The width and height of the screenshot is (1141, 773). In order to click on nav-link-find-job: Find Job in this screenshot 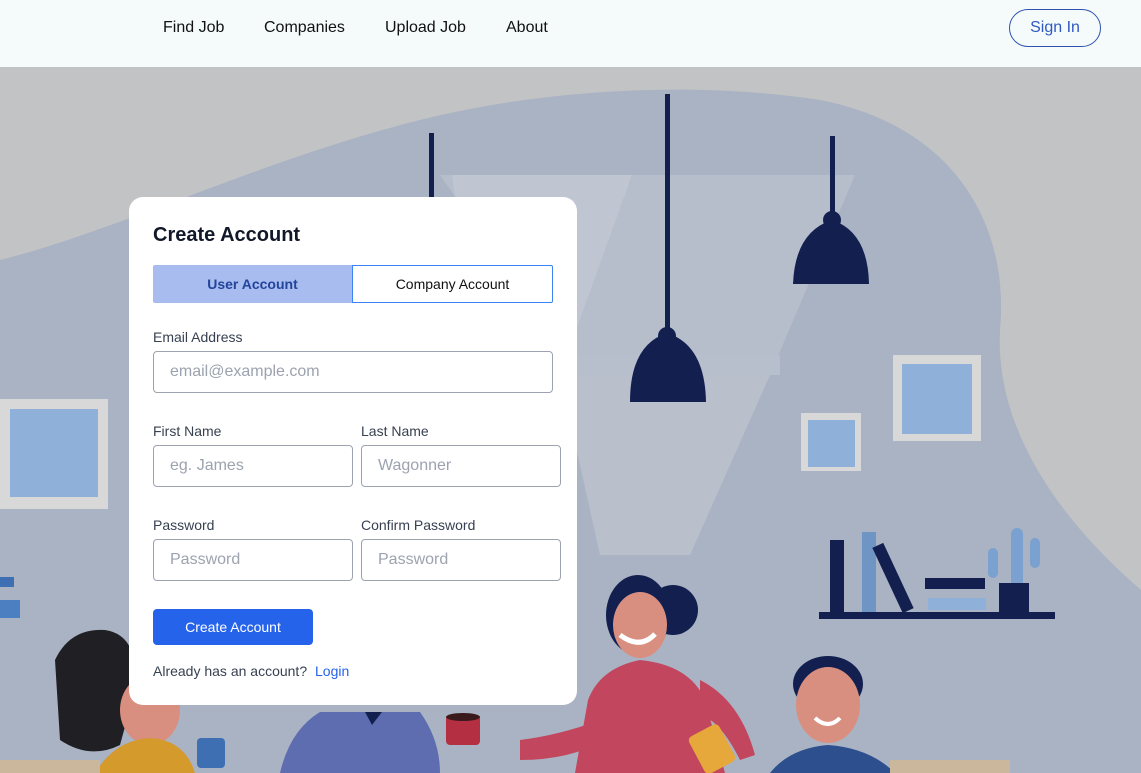, I will do `click(193, 28)`.